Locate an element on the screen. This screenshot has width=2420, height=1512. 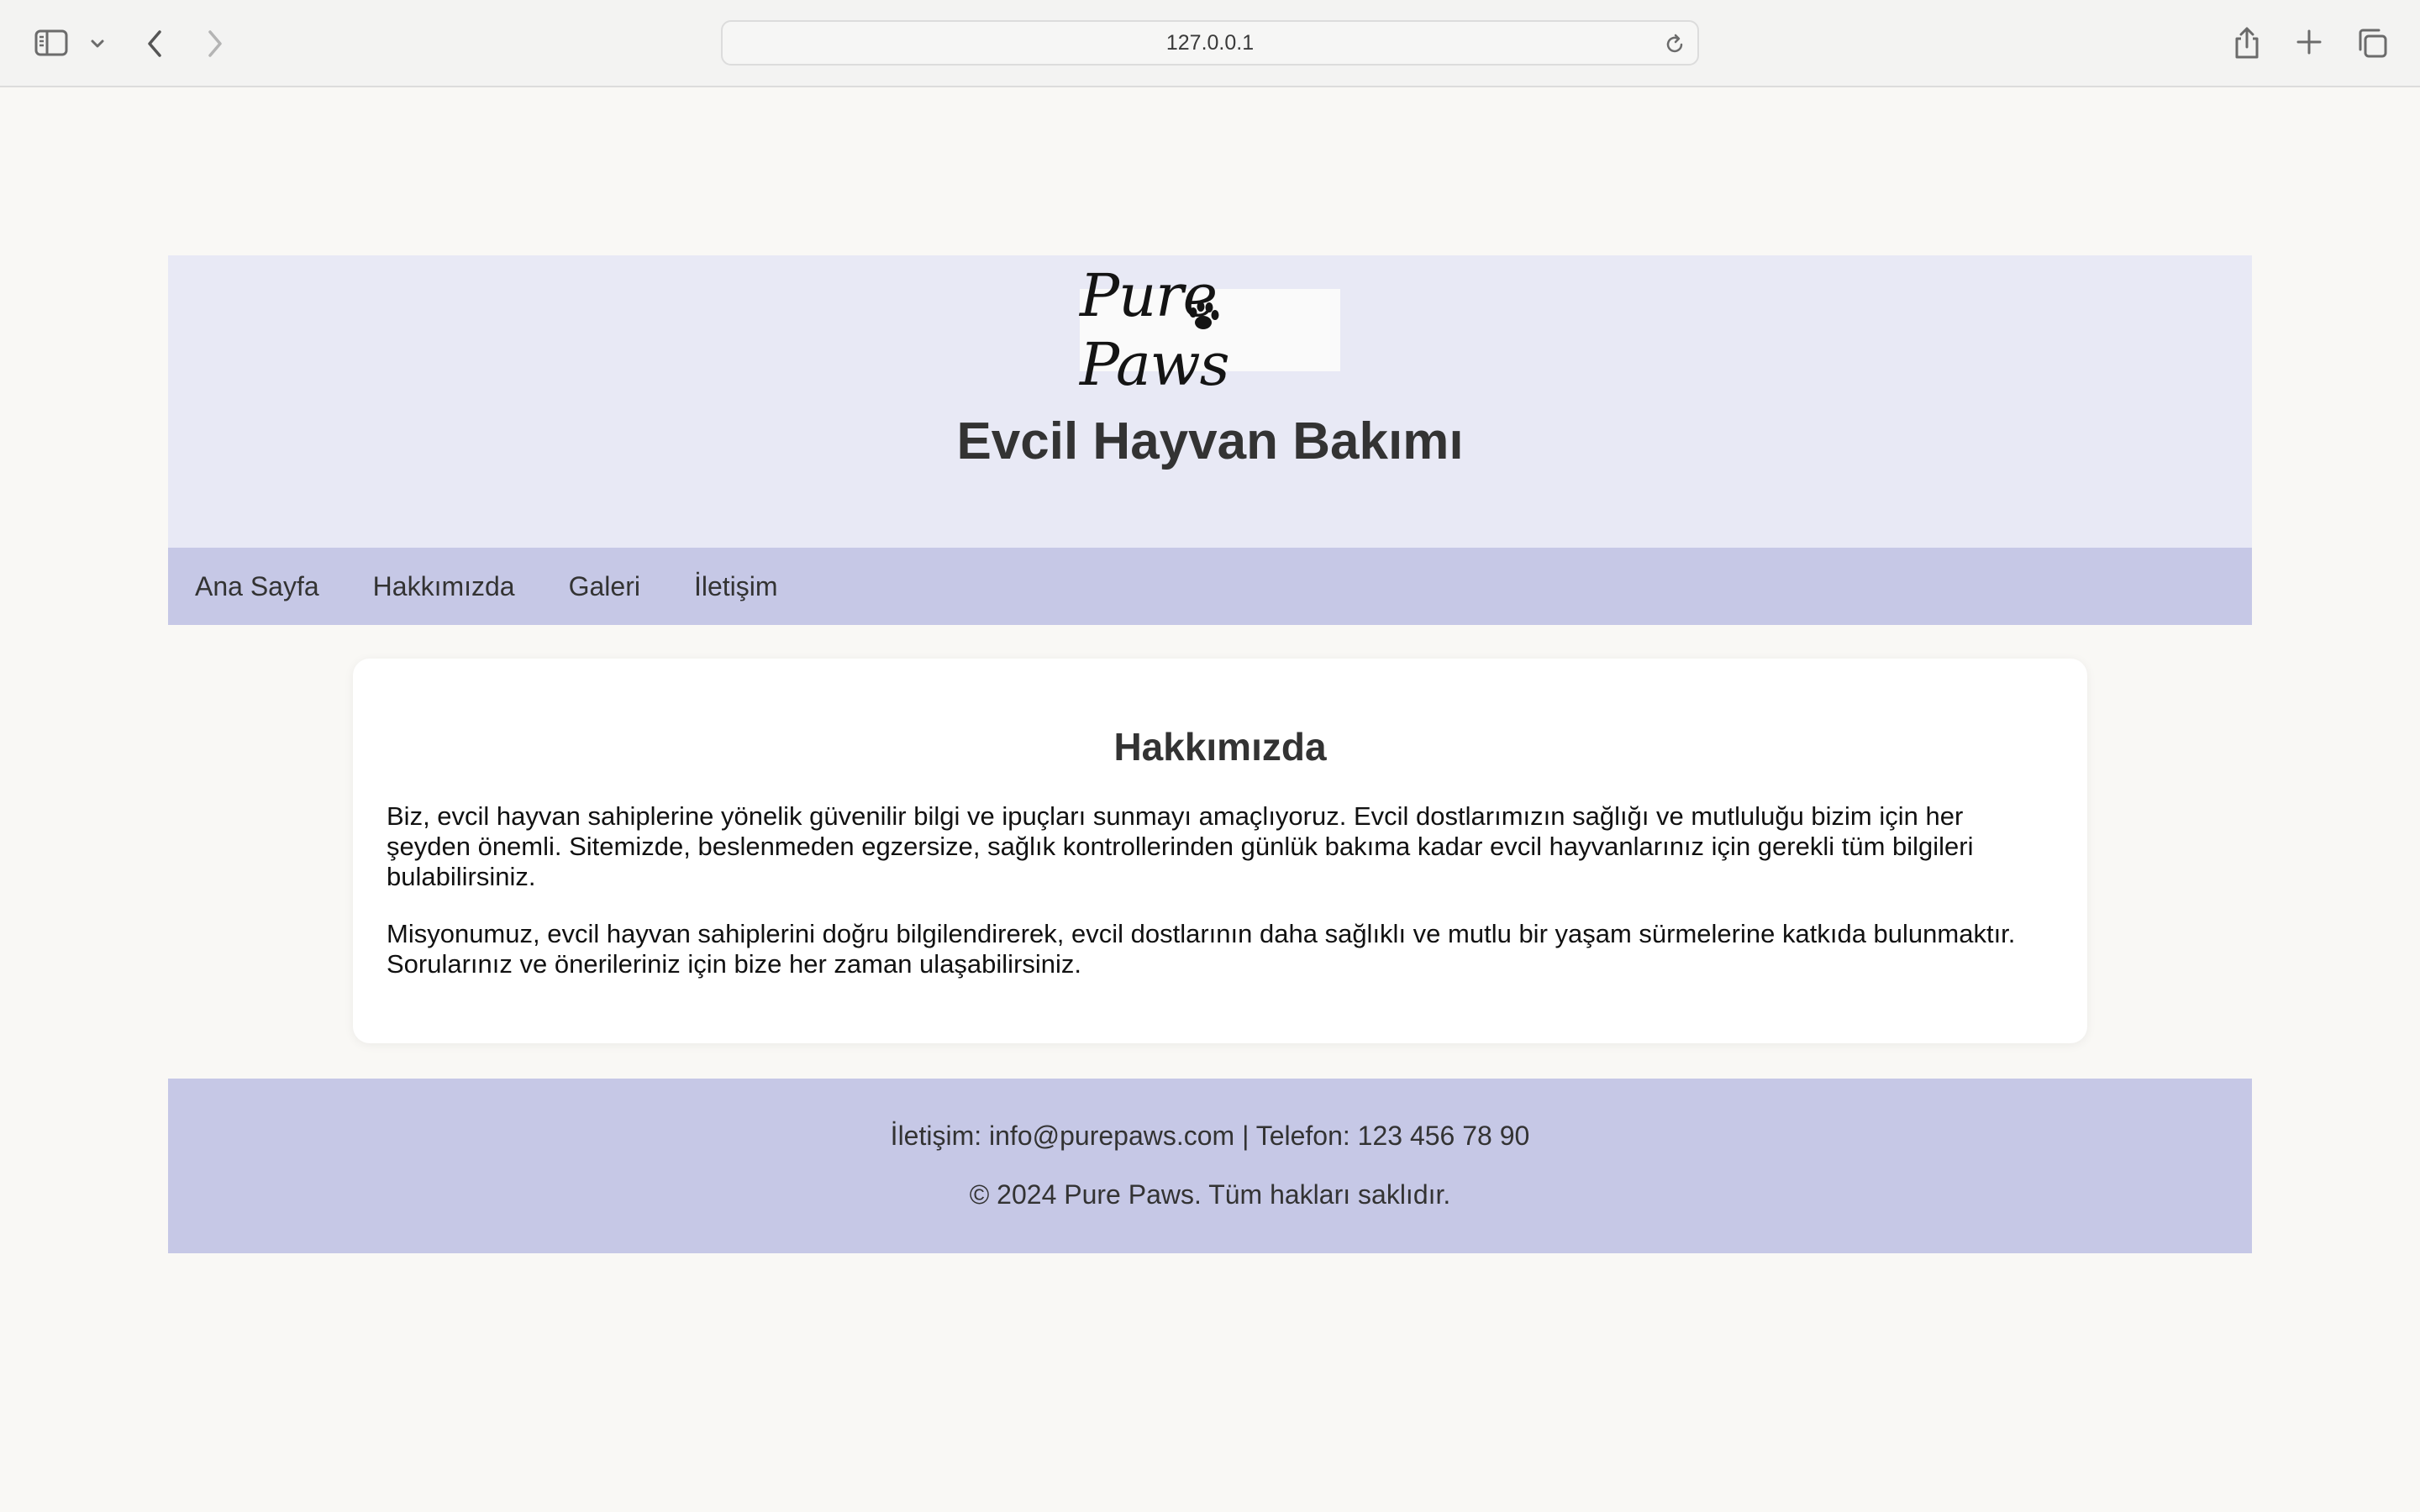
section-title: Hakkımızda is located at coordinates (1220, 747).